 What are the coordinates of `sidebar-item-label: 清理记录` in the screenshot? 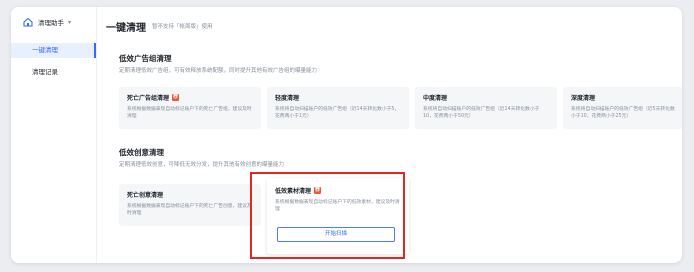 It's located at (45, 72).